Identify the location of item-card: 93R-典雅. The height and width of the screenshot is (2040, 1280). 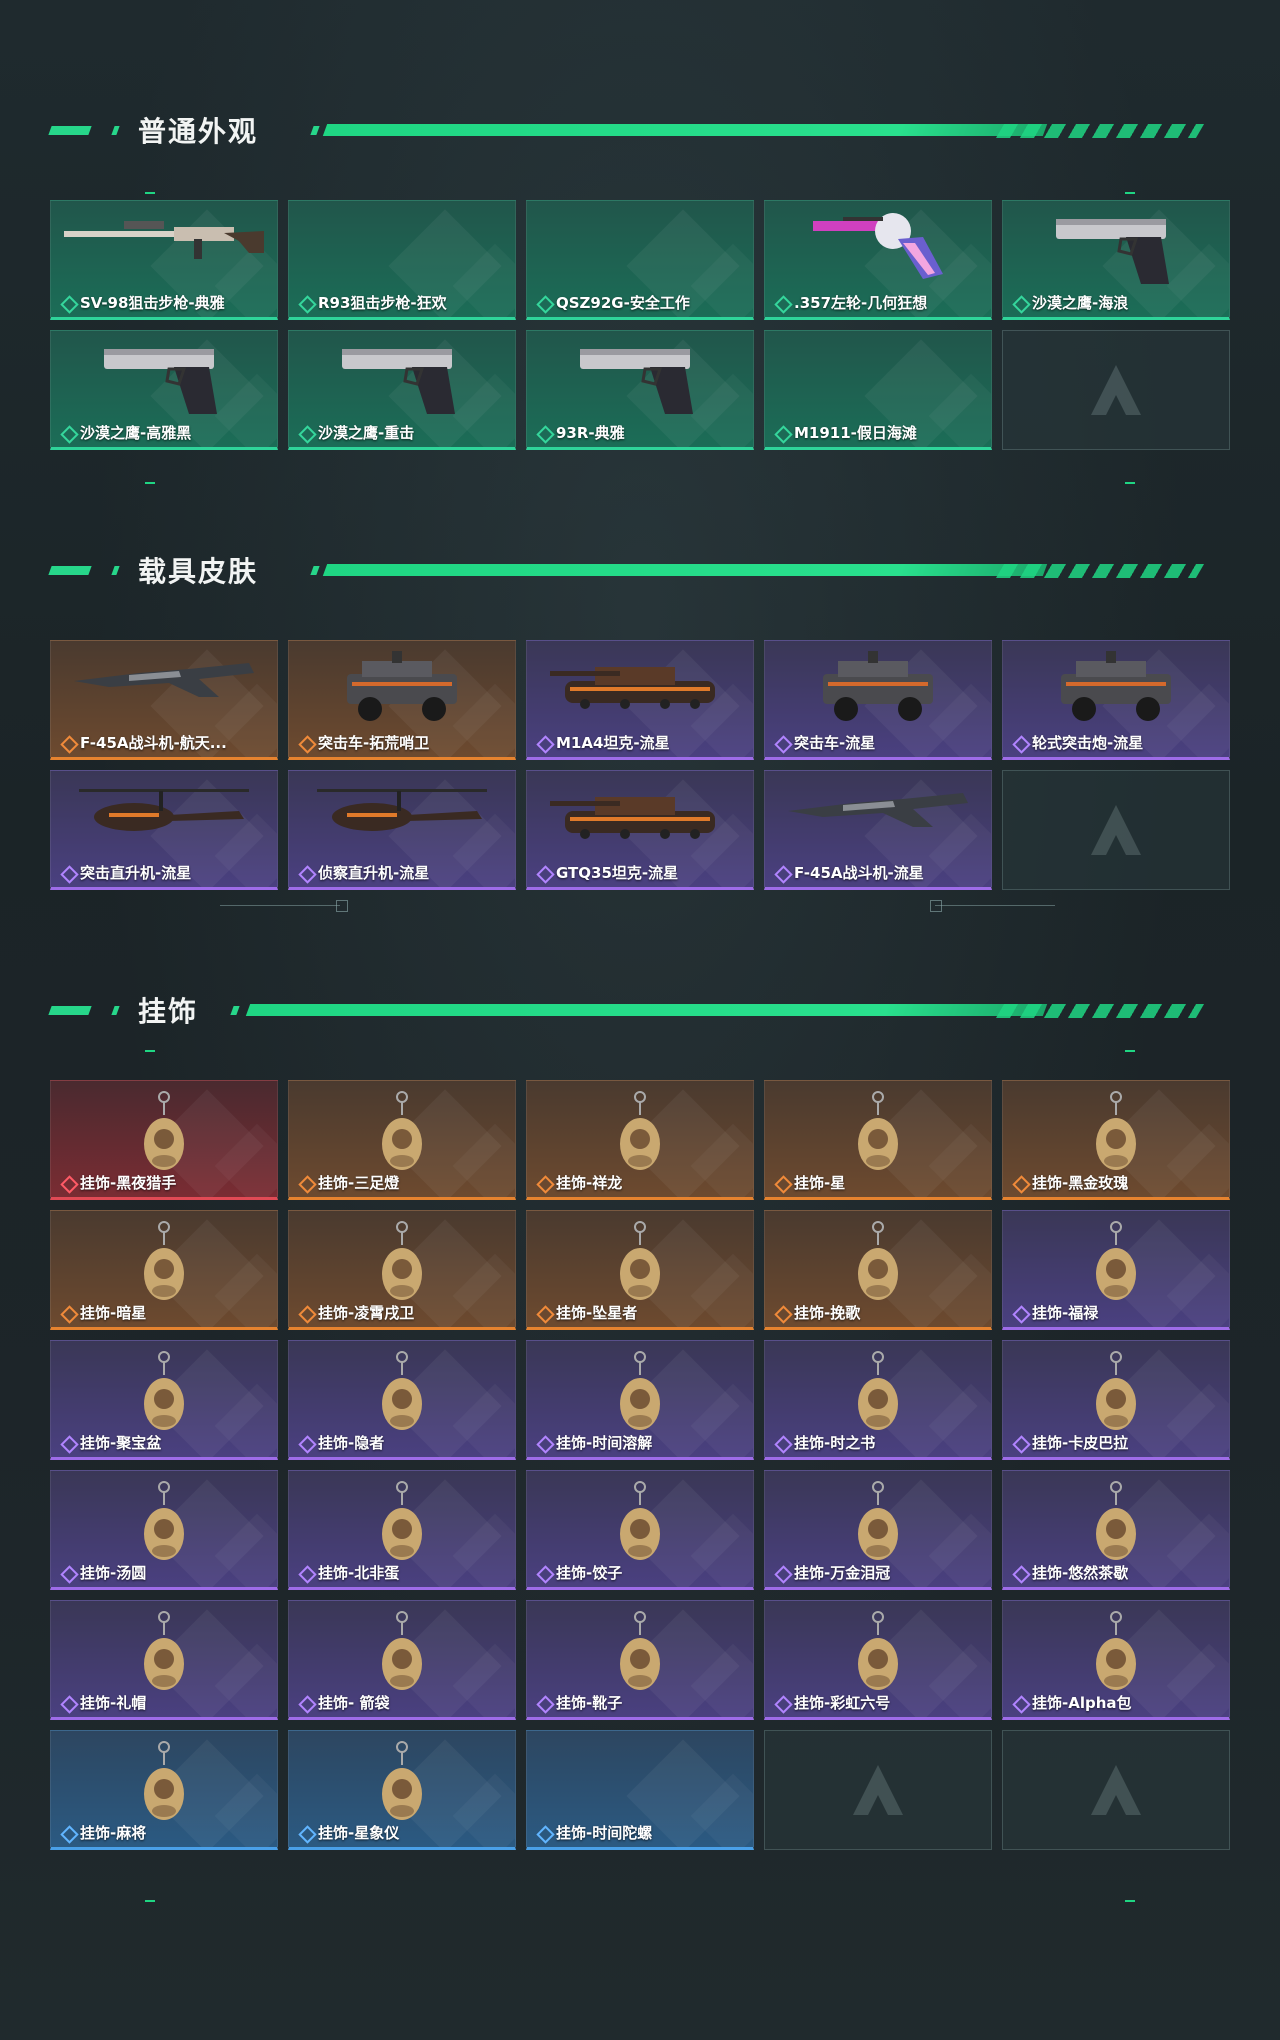
(640, 390).